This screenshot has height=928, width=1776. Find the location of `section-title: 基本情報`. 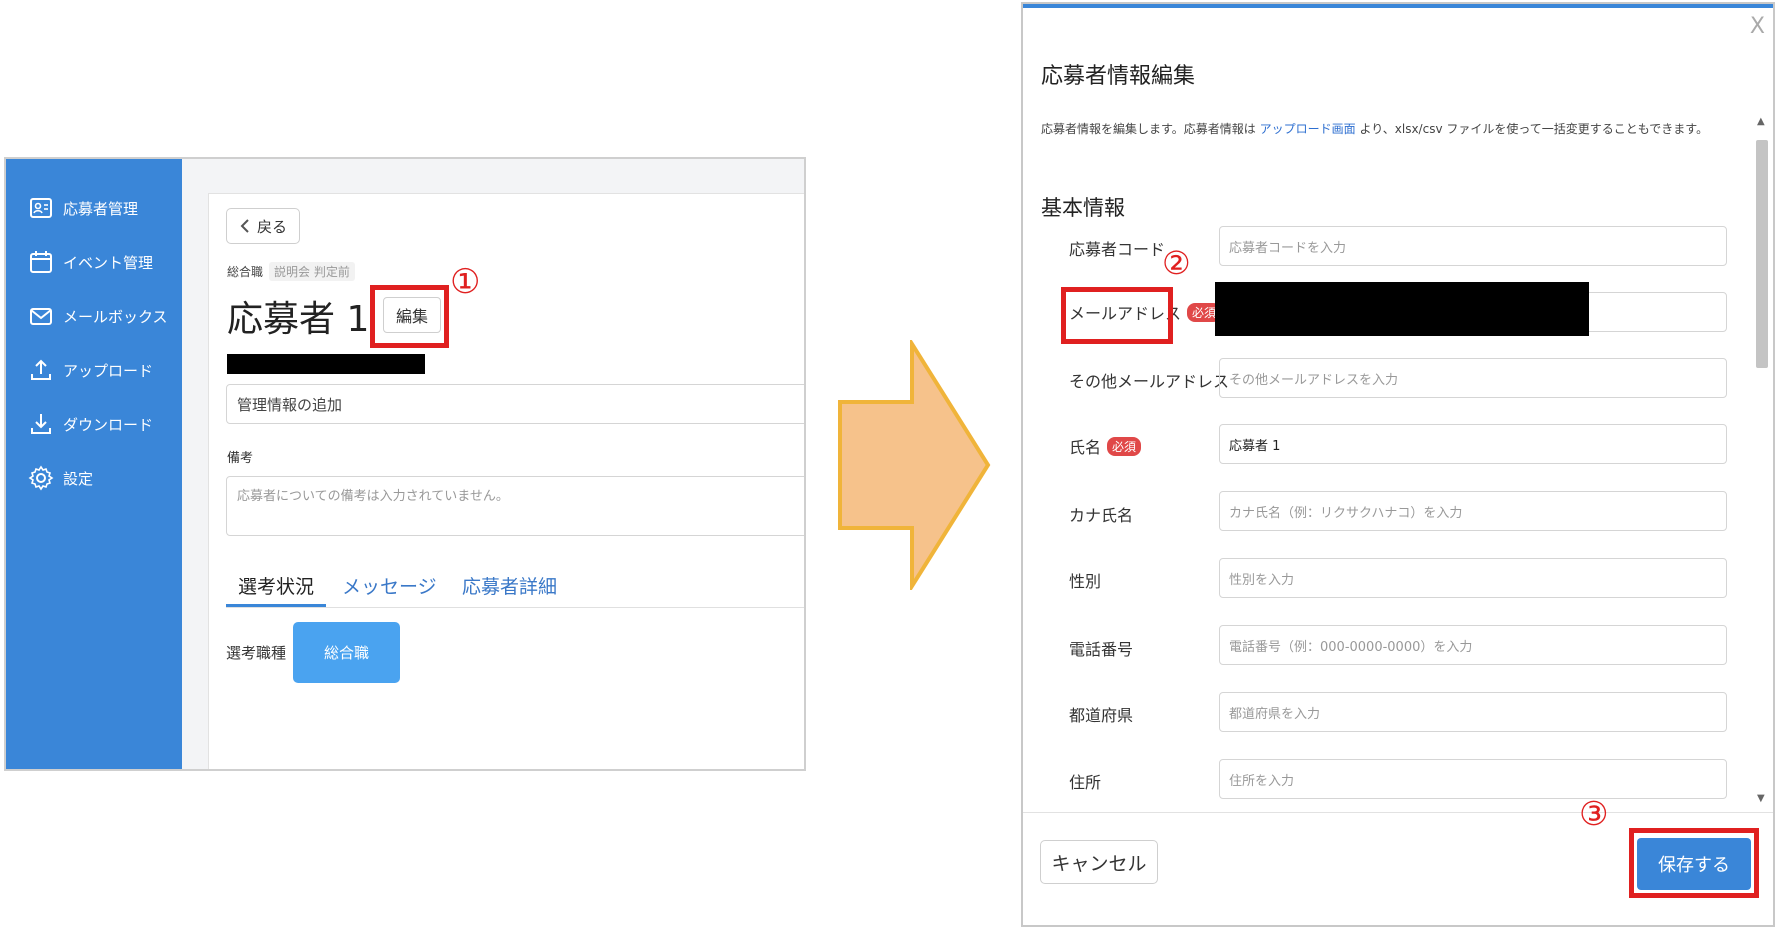

section-title: 基本情報 is located at coordinates (1083, 208).